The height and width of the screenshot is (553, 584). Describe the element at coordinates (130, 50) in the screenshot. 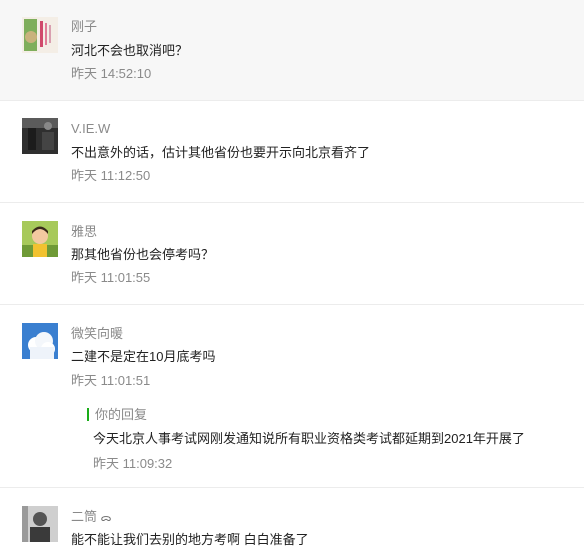

I see `comment-text: 河北不会也取消吧？` at that location.